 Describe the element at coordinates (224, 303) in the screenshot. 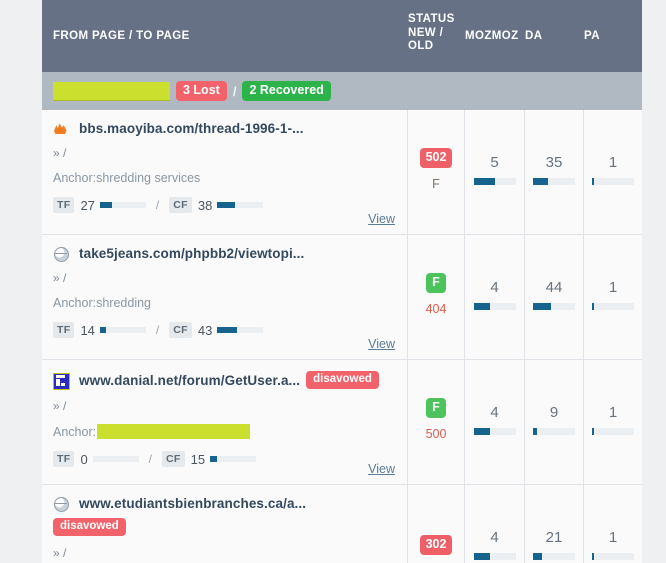

I see `anchor-text: Anchor: shredding` at that location.